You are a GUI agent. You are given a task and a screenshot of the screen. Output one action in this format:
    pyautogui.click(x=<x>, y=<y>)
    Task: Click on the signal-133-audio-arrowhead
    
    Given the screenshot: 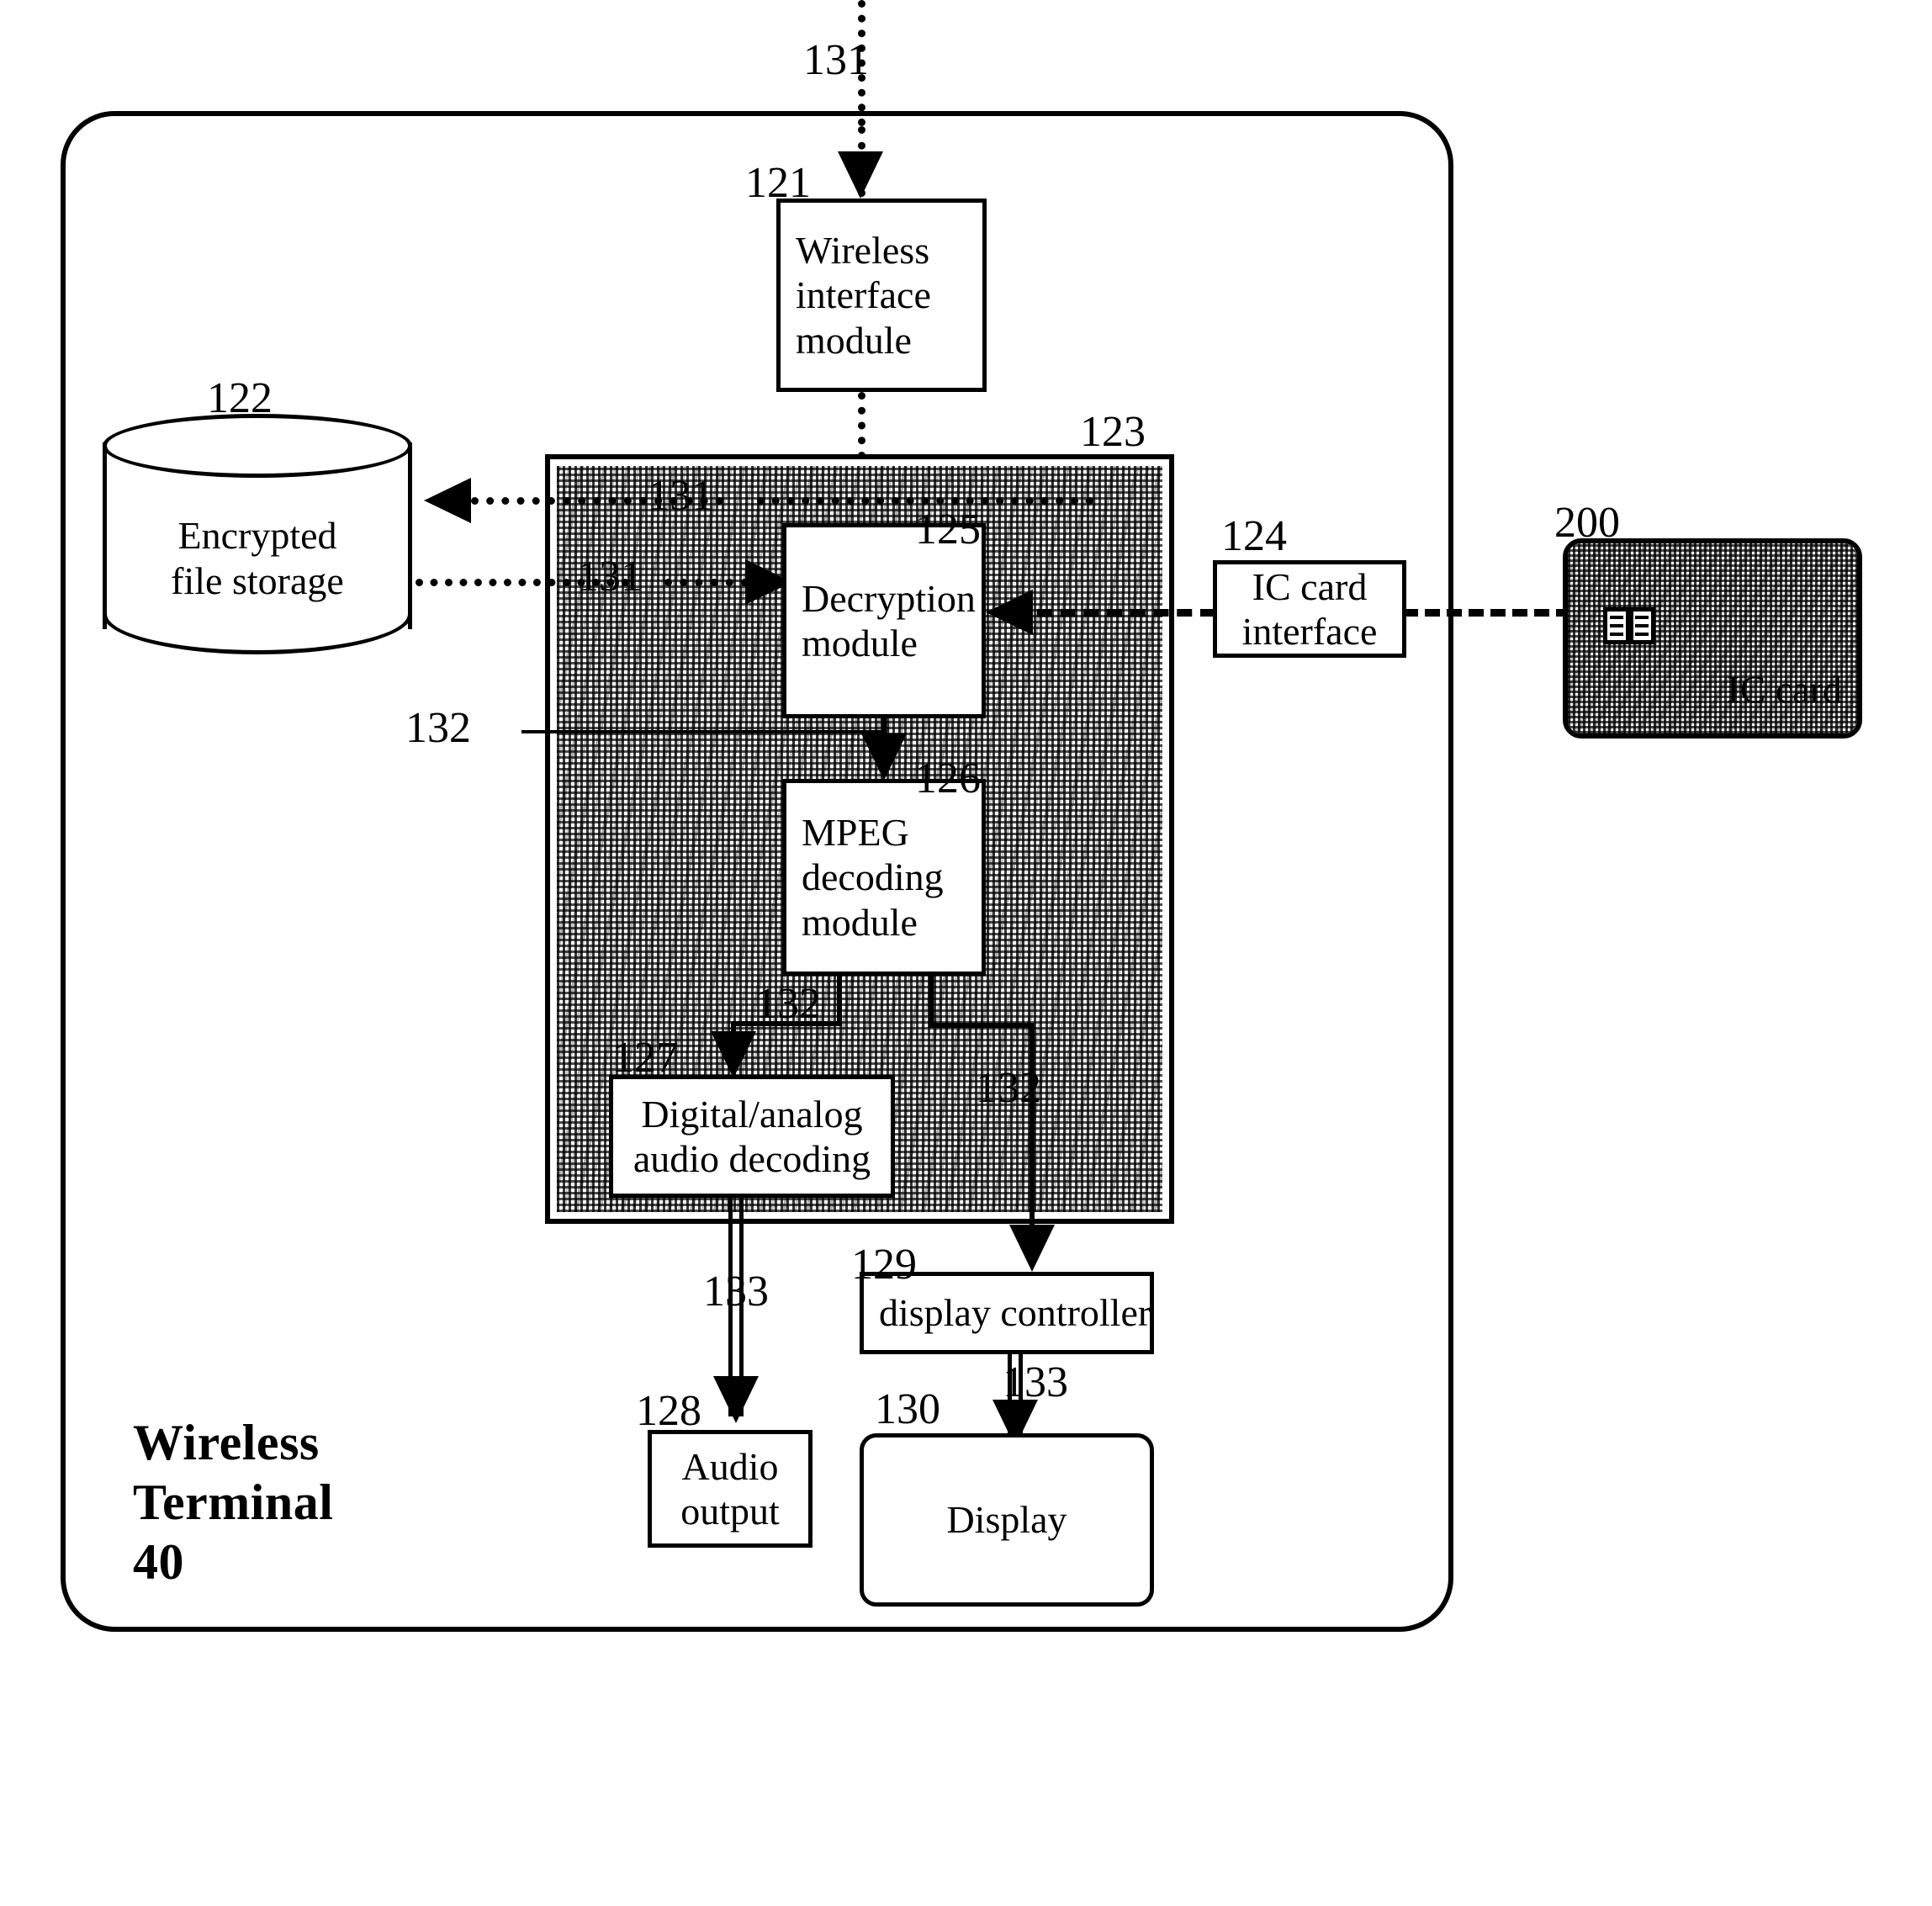 What is the action you would take?
    pyautogui.click(x=736, y=1399)
    